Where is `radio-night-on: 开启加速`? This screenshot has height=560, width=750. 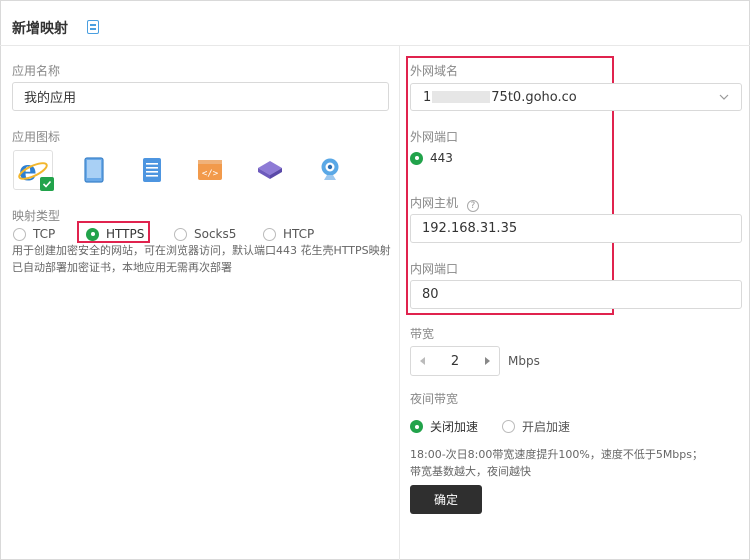
radio-night-on: 开启加速 is located at coordinates (536, 426).